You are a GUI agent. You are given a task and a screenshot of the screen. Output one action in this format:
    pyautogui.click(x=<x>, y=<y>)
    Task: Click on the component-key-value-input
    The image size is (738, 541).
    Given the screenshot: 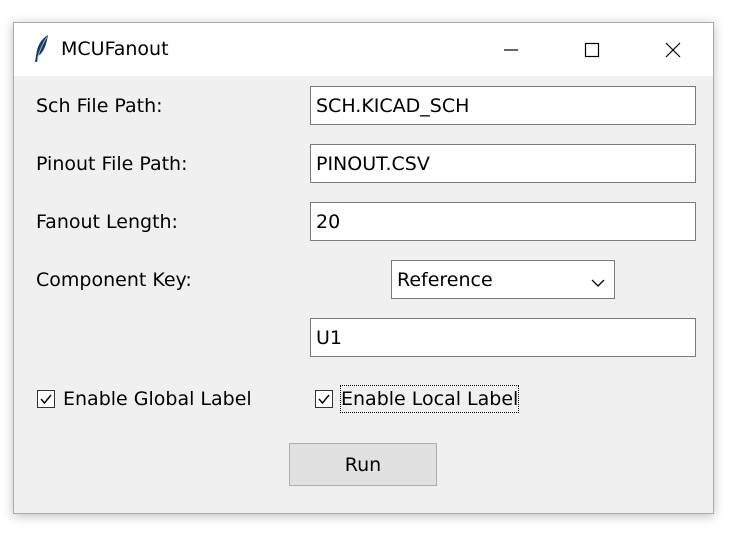 What is the action you would take?
    pyautogui.click(x=503, y=337)
    